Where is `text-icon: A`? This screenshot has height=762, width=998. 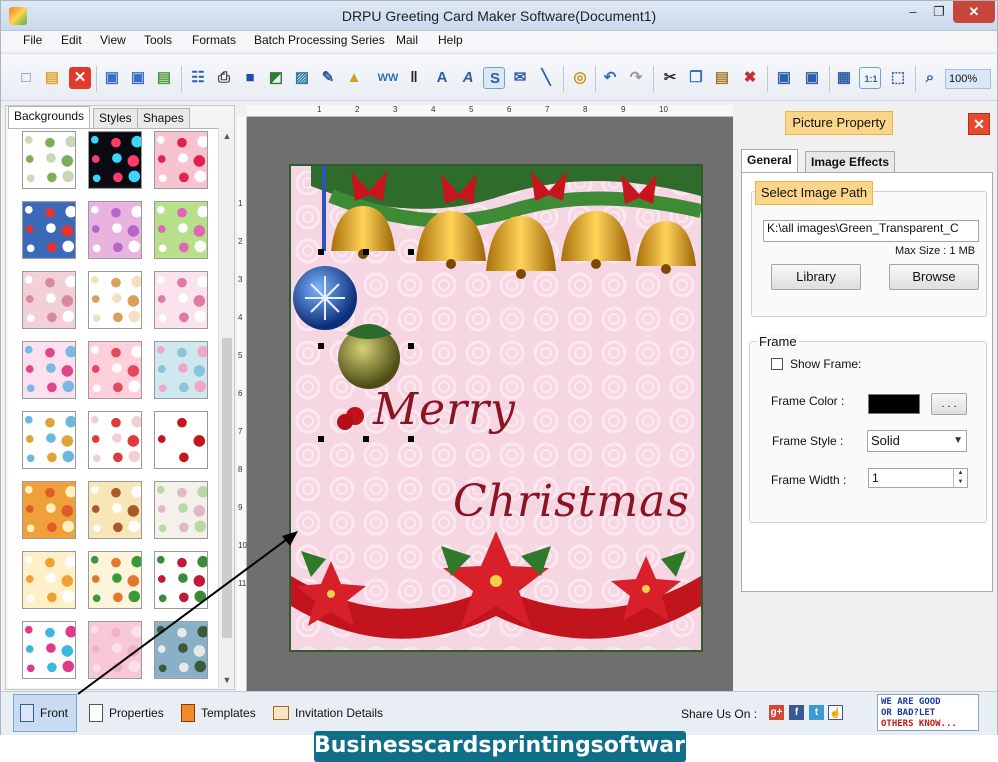
text-icon: A is located at coordinates (442, 78).